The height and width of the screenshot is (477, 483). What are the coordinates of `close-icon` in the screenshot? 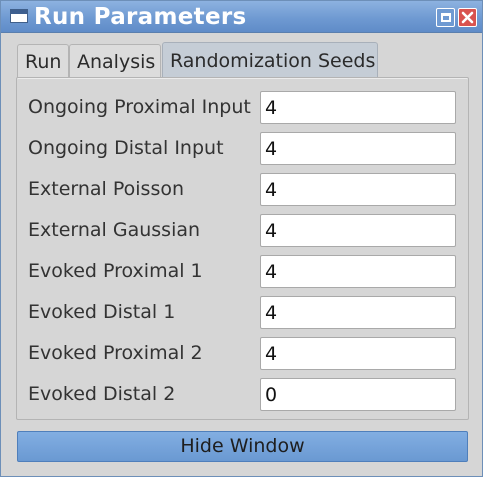 It's located at (467, 17).